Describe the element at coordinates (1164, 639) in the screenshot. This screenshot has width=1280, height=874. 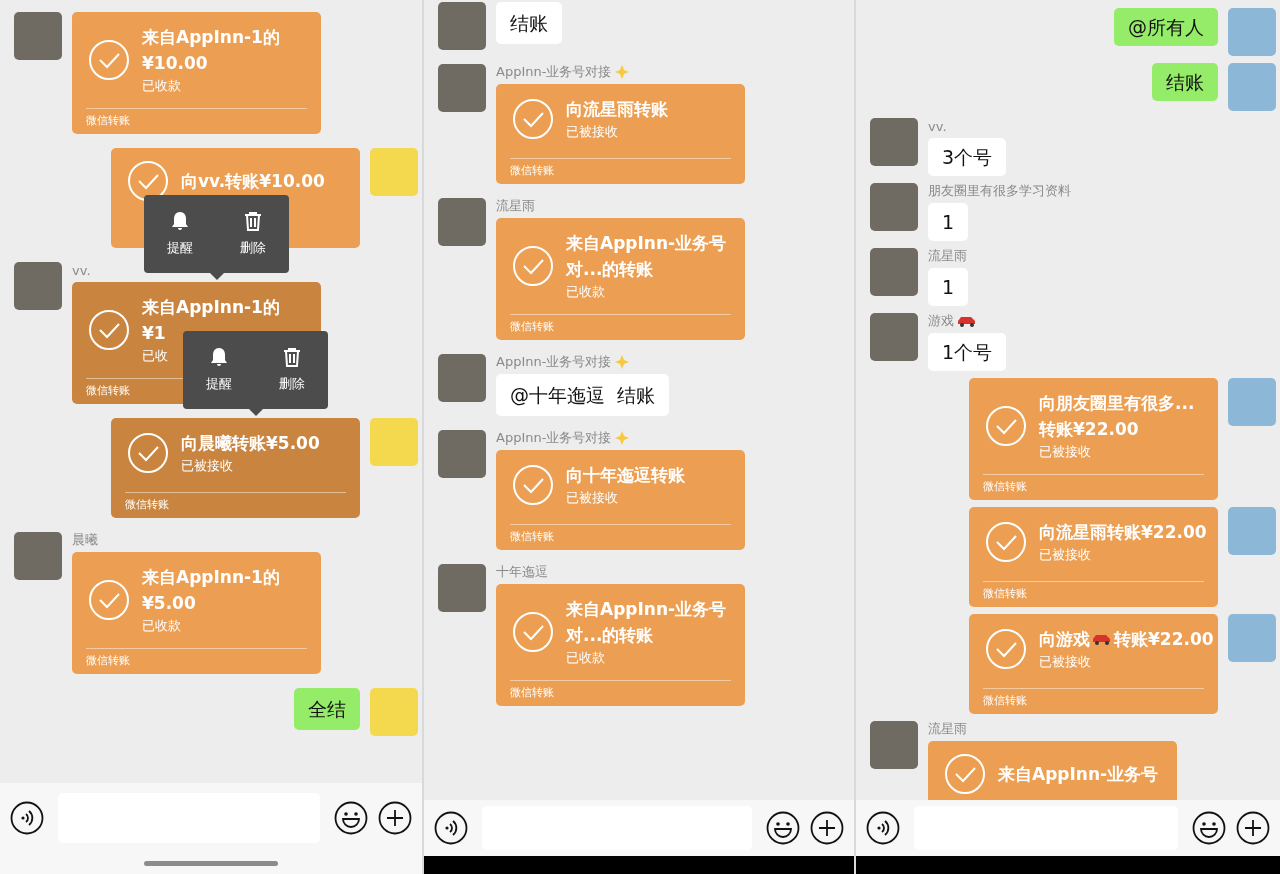
I see `transfer-amount: 转账¥22.00` at that location.